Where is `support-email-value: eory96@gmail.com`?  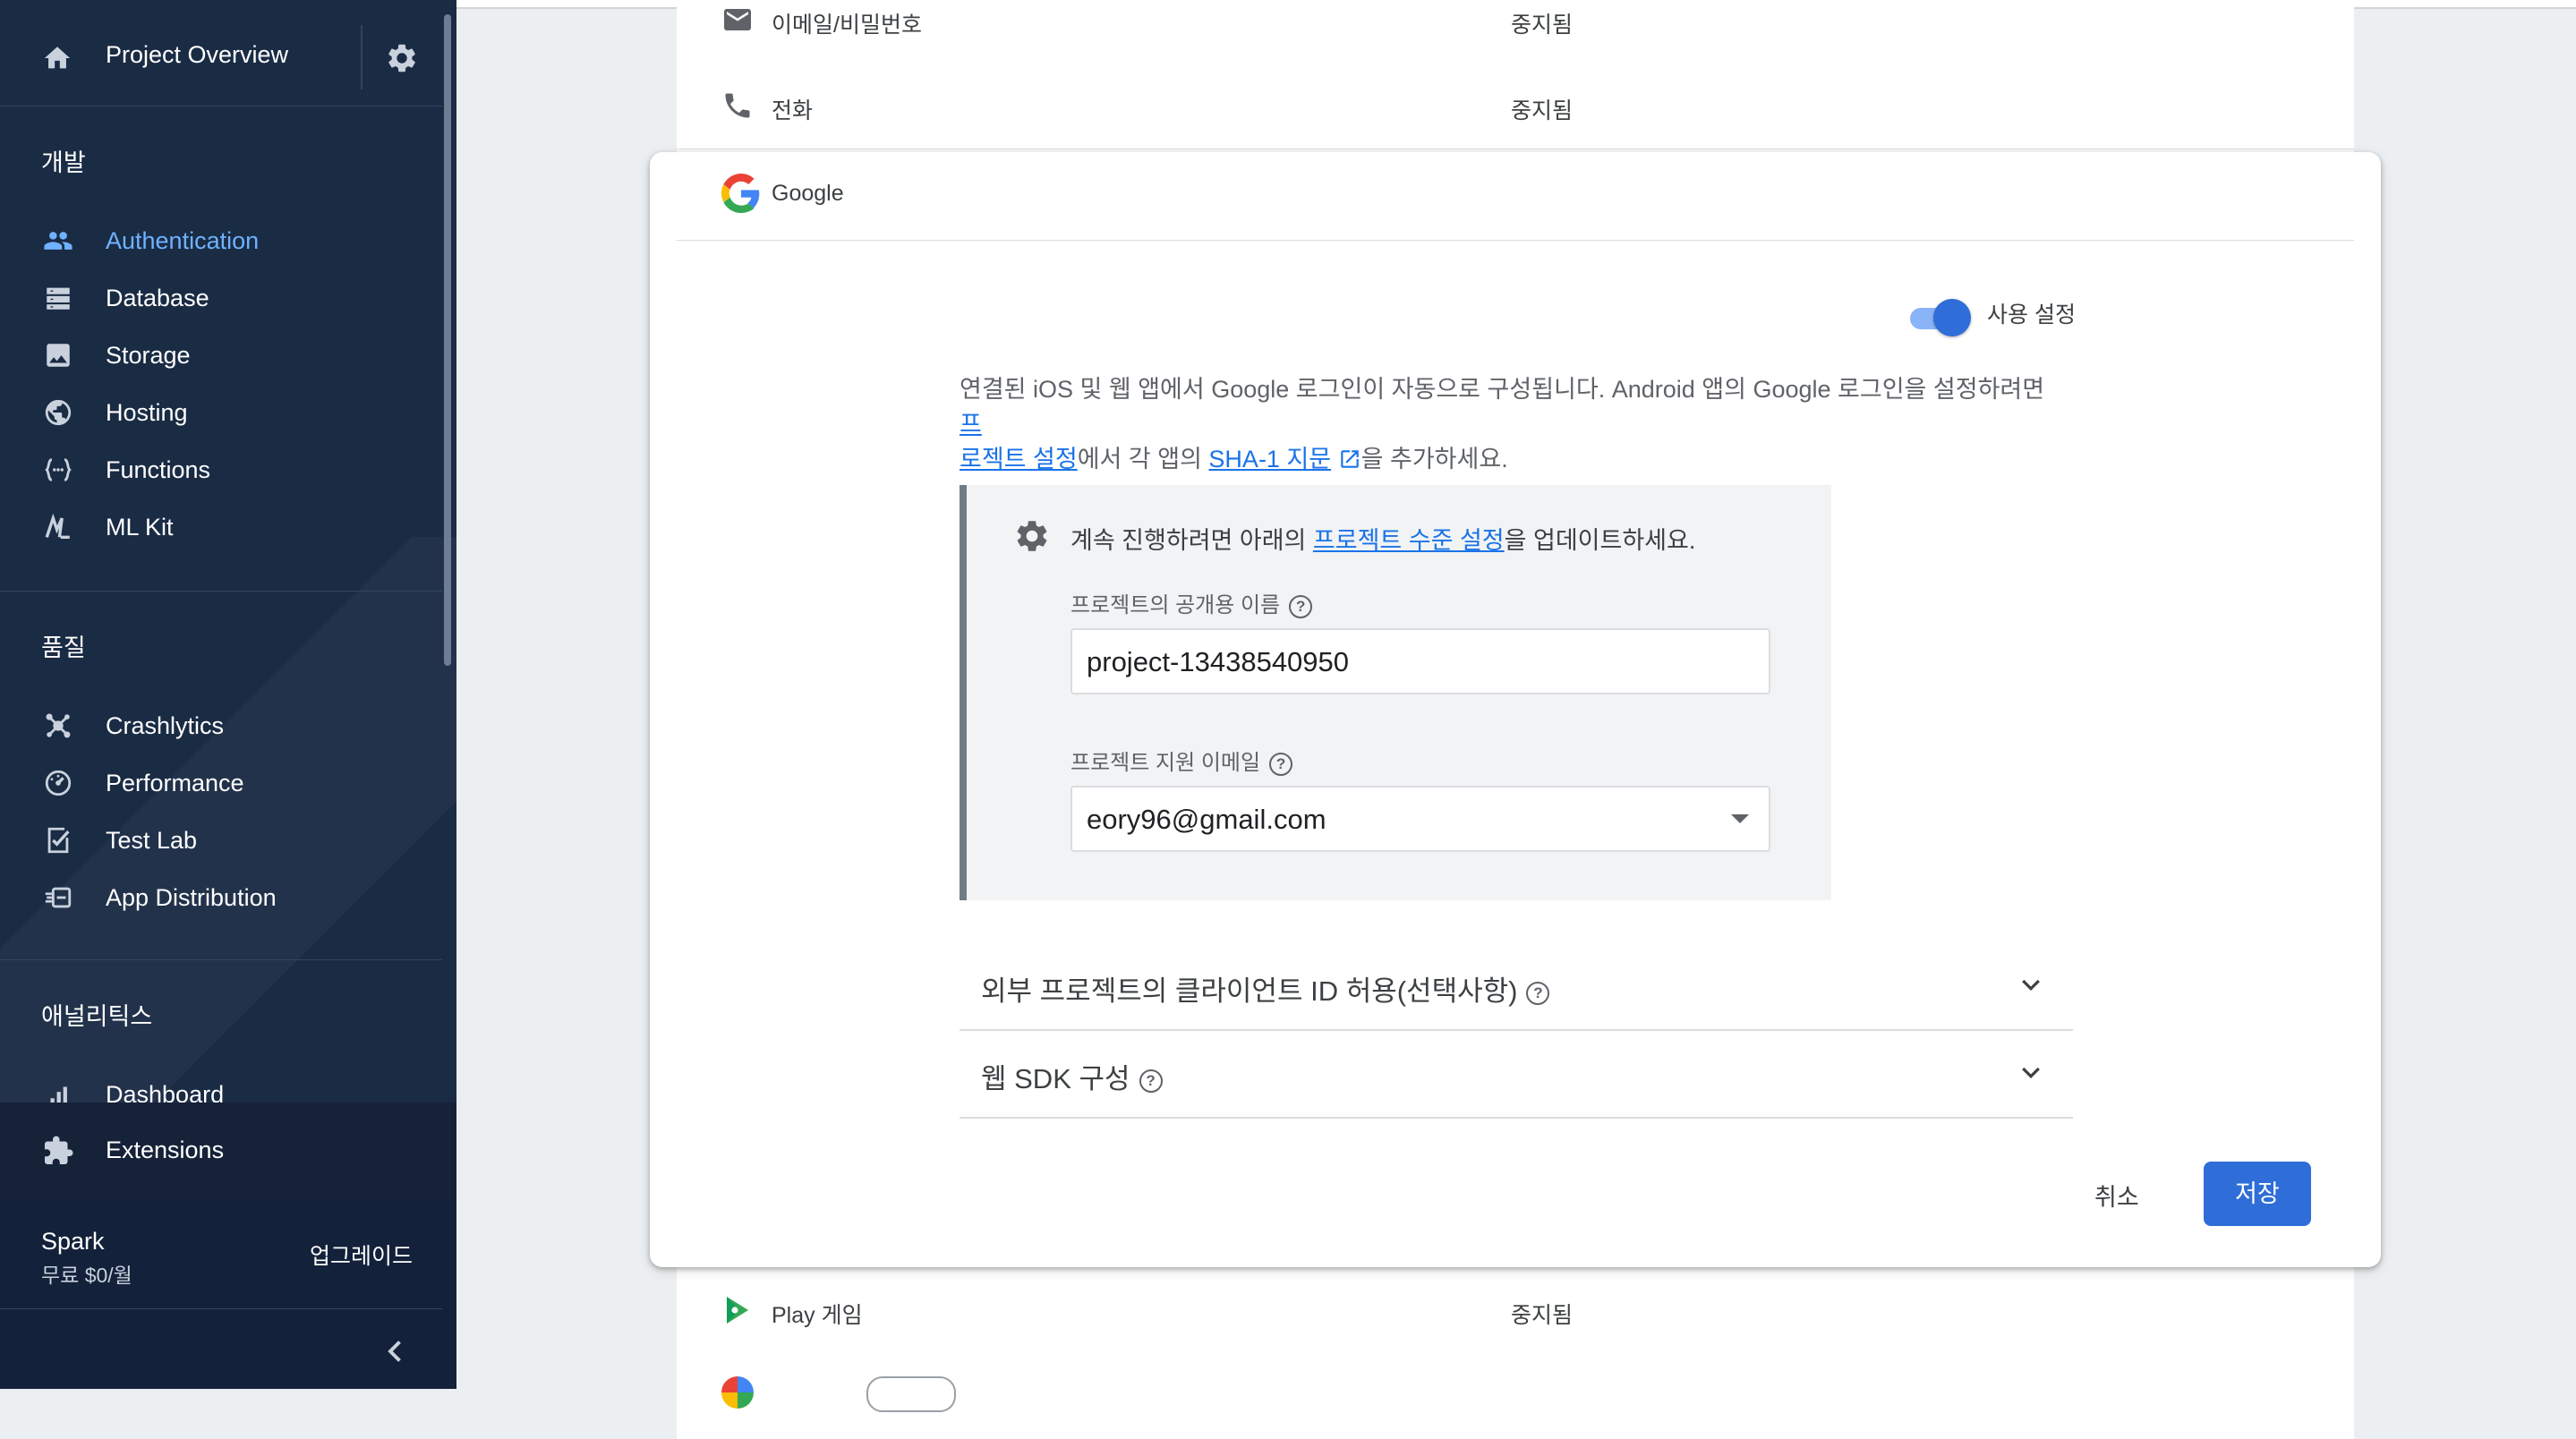 support-email-value: eory96@gmail.com is located at coordinates (1206, 819).